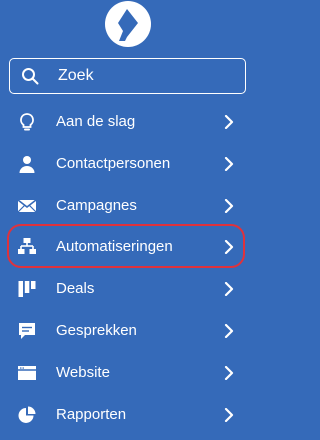  I want to click on person-icon, so click(27, 164).